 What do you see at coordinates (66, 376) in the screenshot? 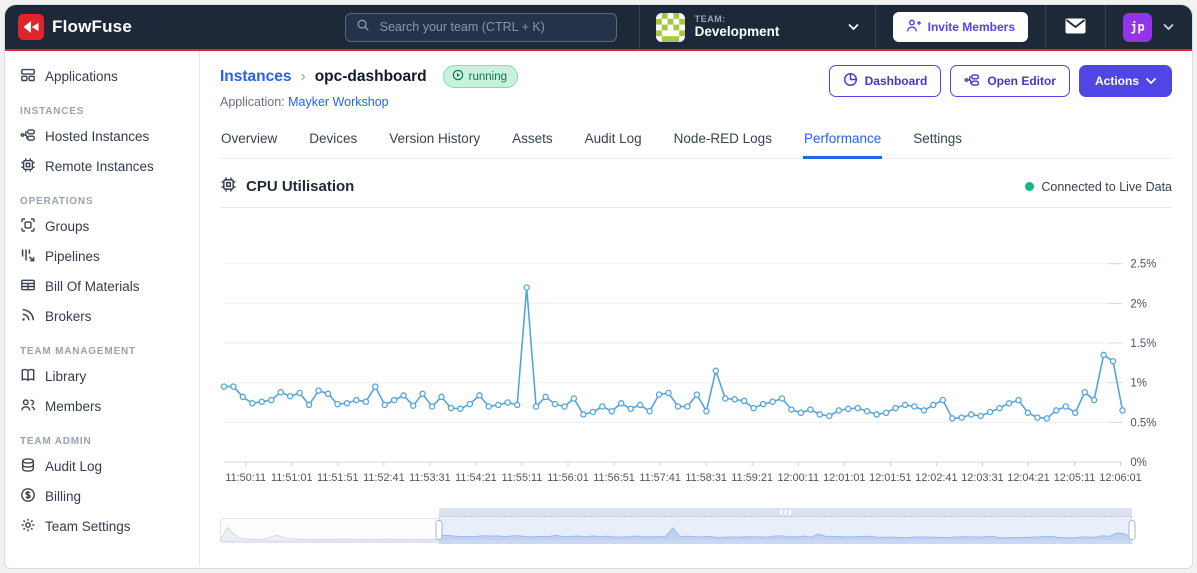
I see `sidebar-item-label: Library` at bounding box center [66, 376].